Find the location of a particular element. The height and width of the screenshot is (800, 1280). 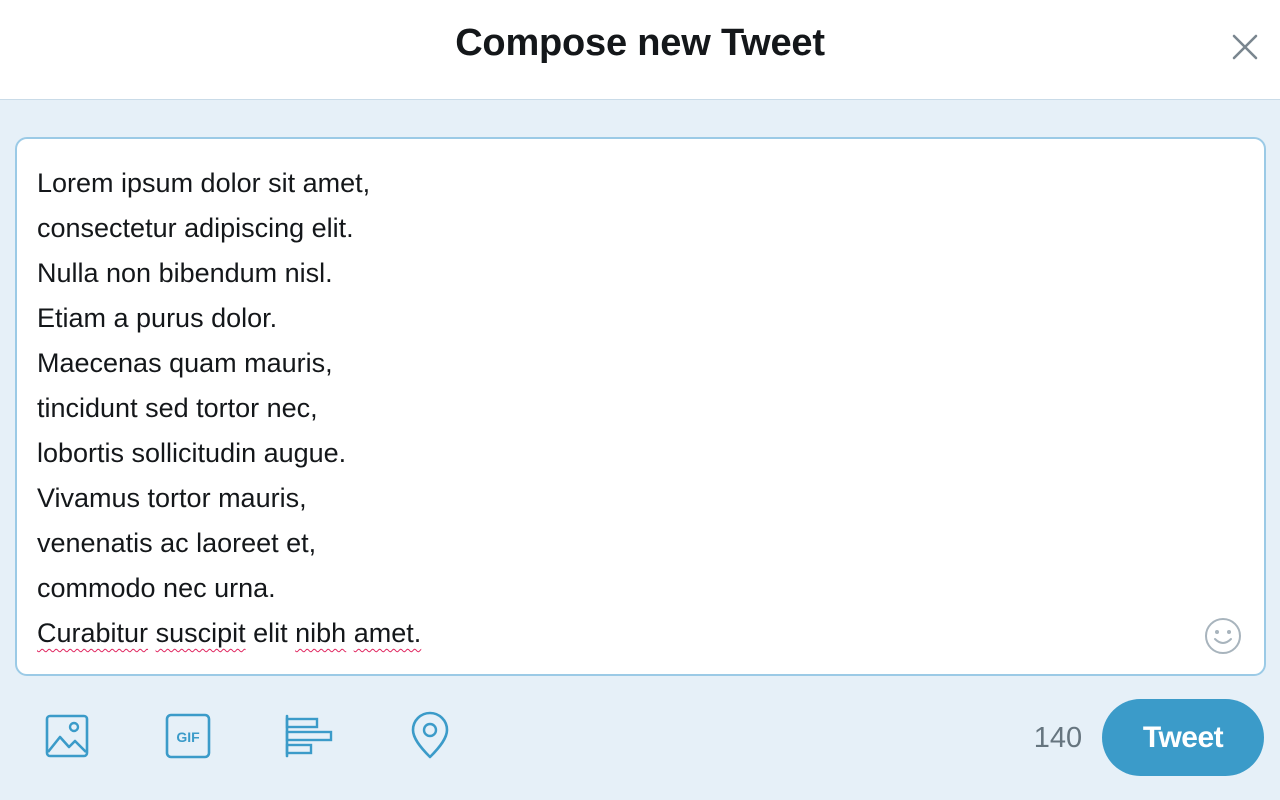

smiley-face-icon is located at coordinates (1223, 636).